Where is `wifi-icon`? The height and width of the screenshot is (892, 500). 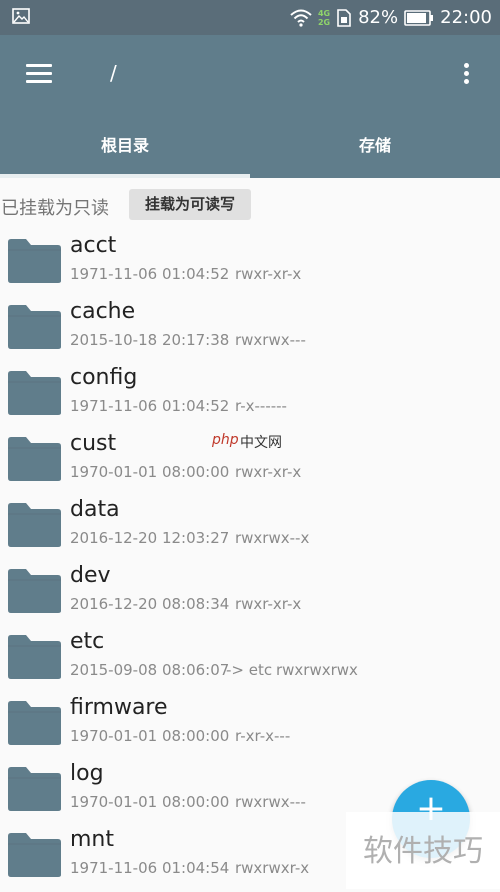 wifi-icon is located at coordinates (301, 18).